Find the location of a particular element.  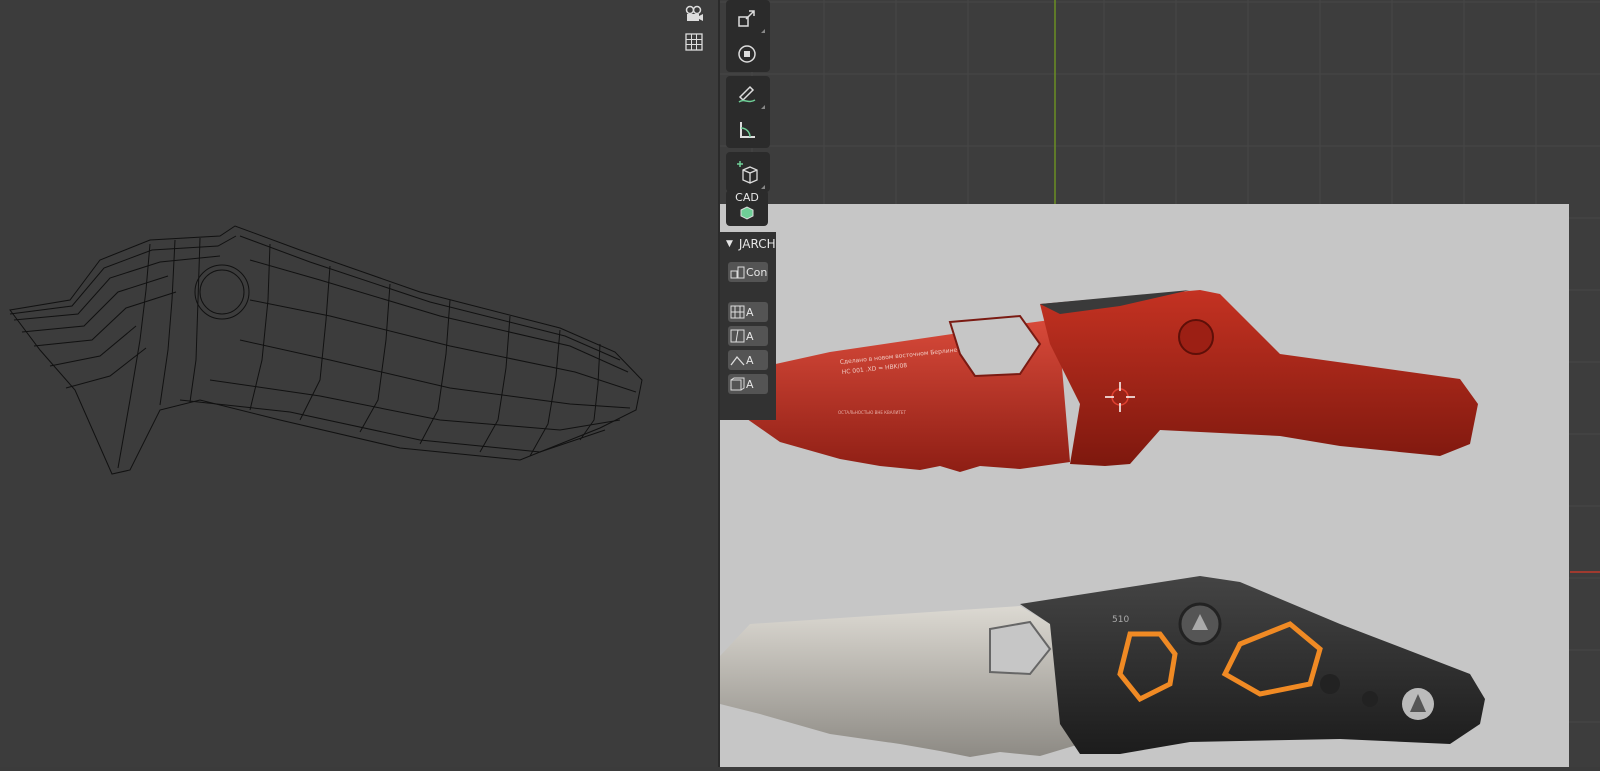

wireframe-handle is located at coordinates (326, 350).